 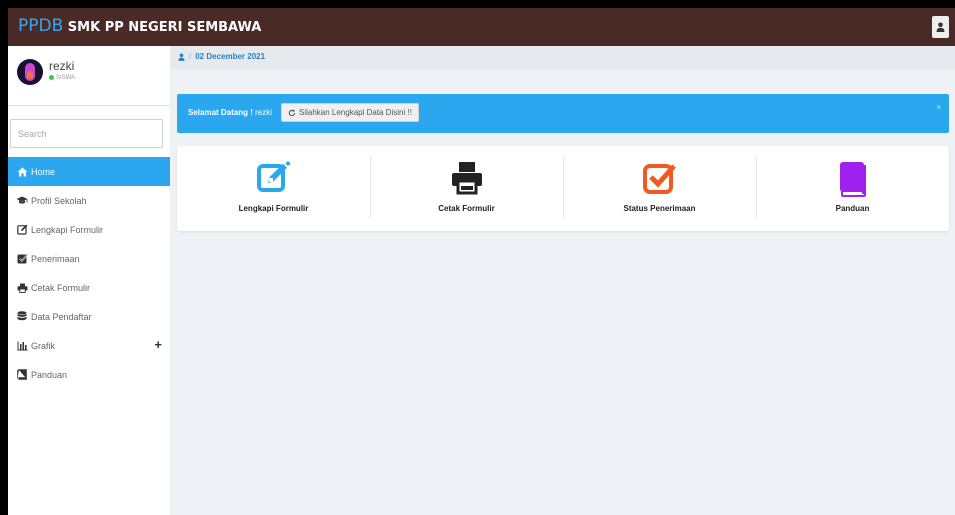 What do you see at coordinates (220, 112) in the screenshot?
I see `welcome-greeting: Selamat Datang !` at bounding box center [220, 112].